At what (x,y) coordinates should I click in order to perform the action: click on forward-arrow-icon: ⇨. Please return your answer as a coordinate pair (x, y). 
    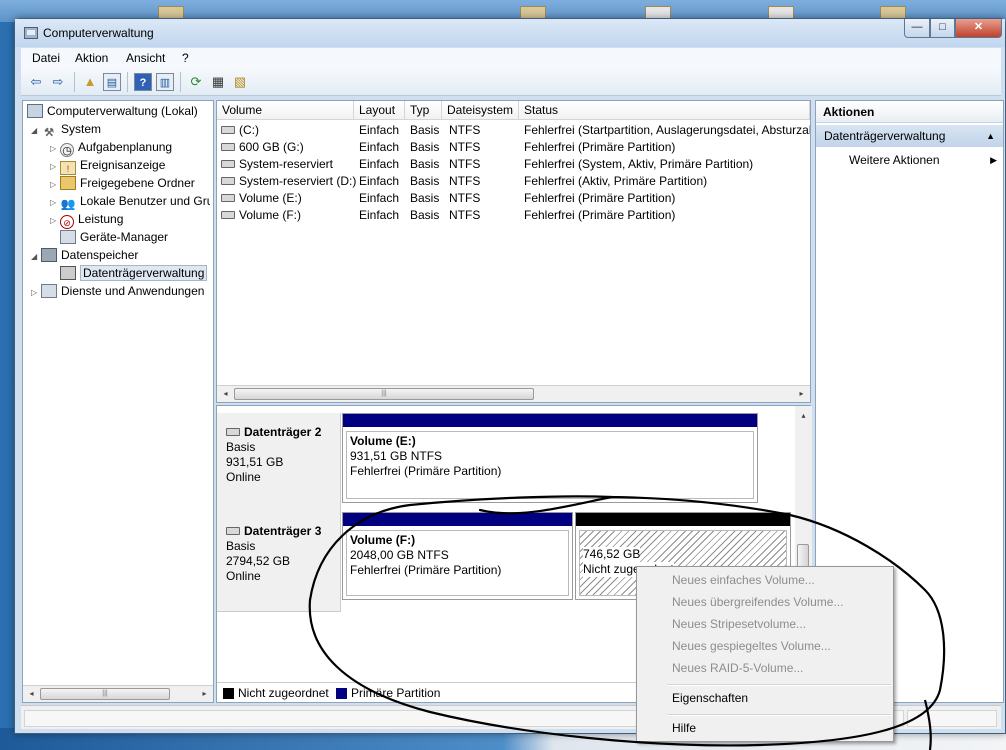
    Looking at the image, I should click on (58, 82).